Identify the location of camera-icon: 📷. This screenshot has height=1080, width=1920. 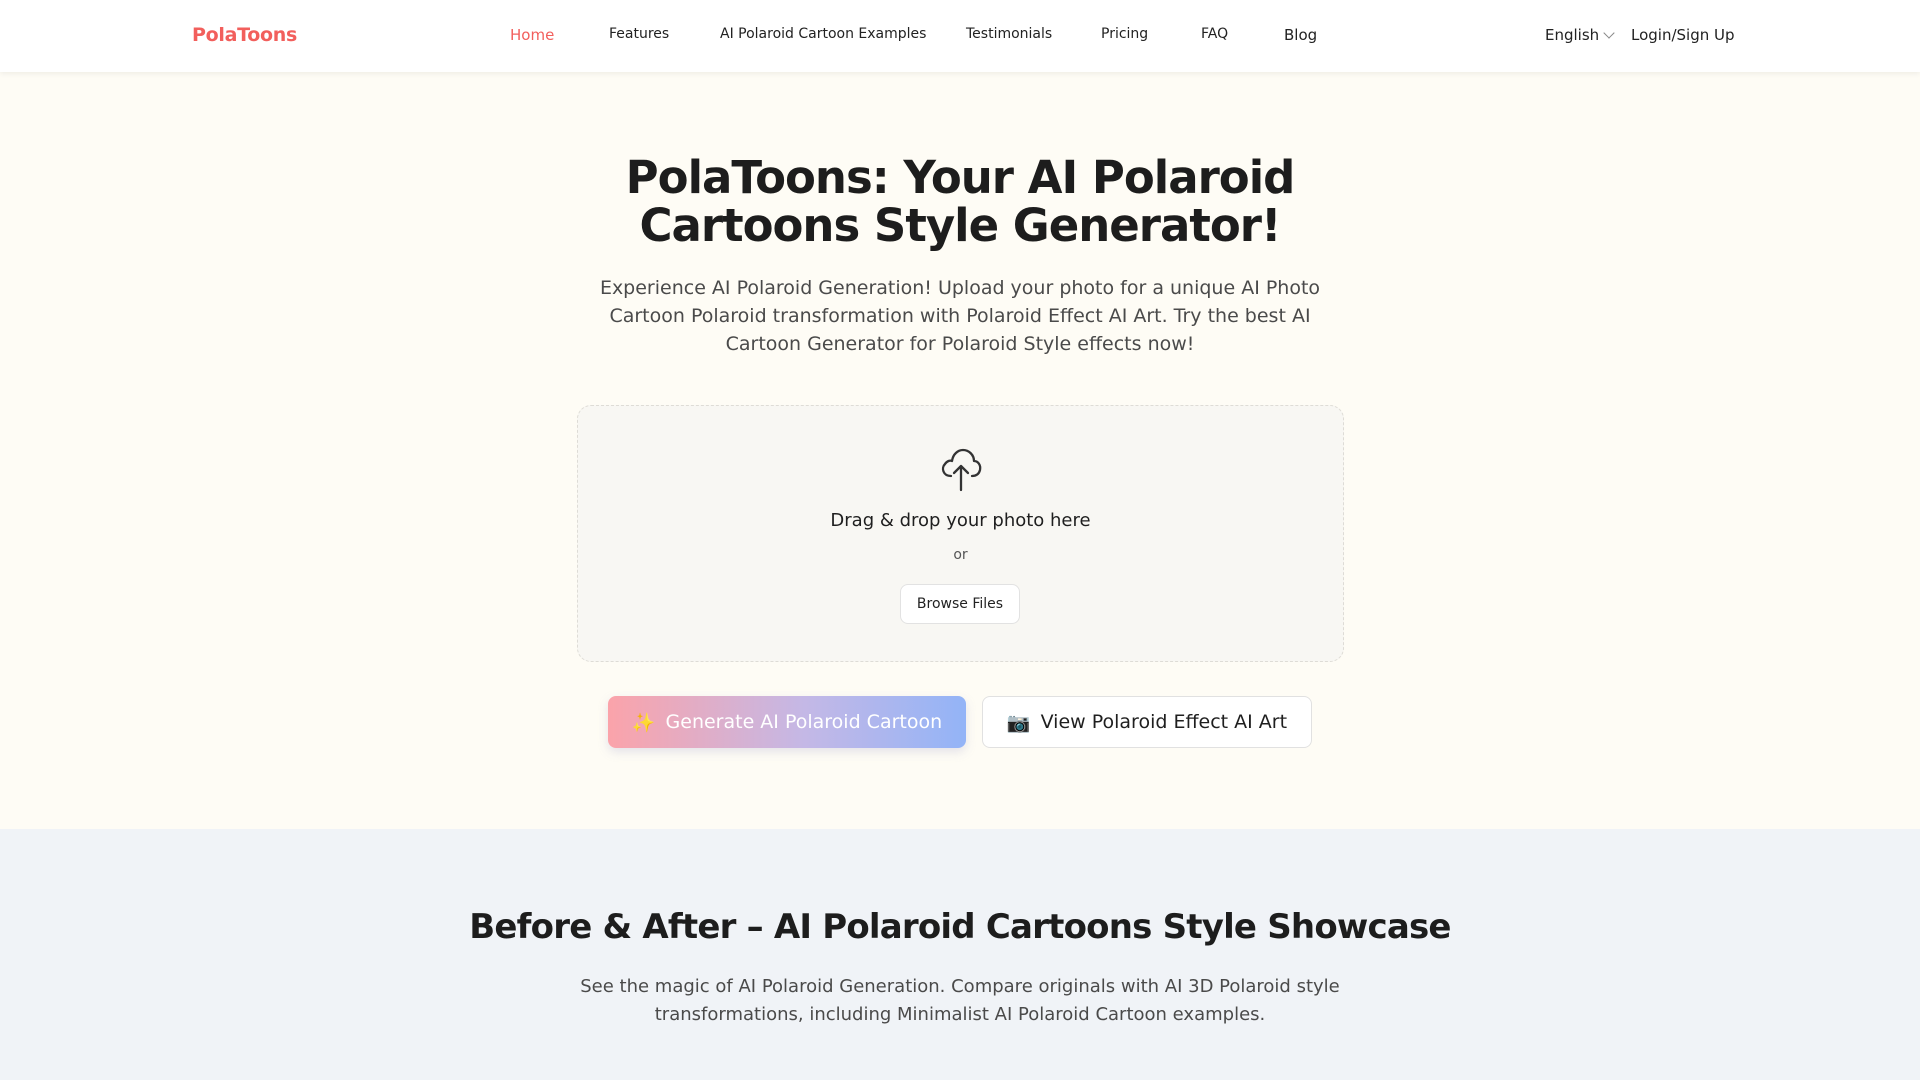
(1018, 722).